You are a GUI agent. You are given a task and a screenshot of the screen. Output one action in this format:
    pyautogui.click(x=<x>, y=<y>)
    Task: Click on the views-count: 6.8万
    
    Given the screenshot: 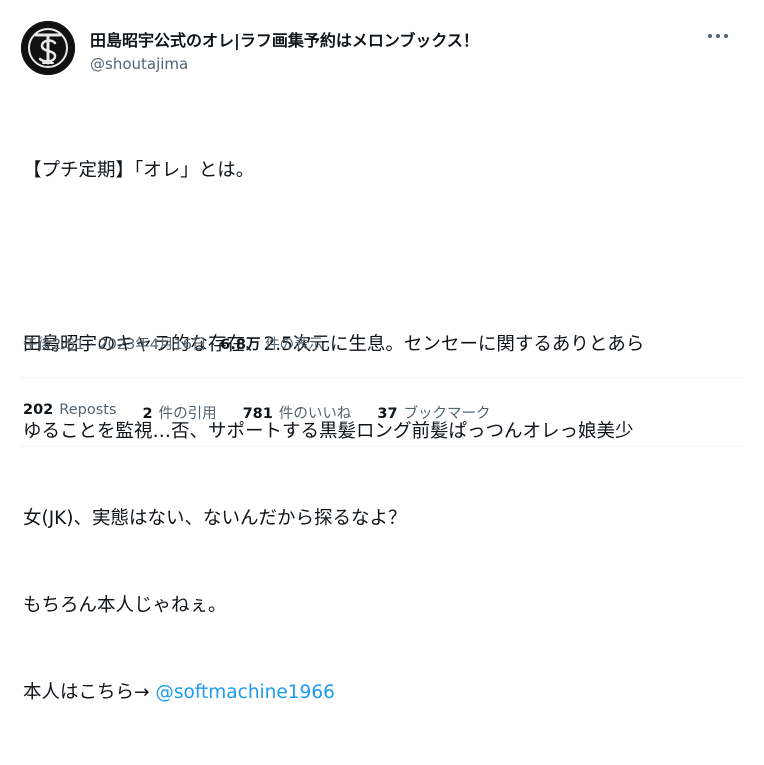 What is the action you would take?
    pyautogui.click(x=240, y=345)
    